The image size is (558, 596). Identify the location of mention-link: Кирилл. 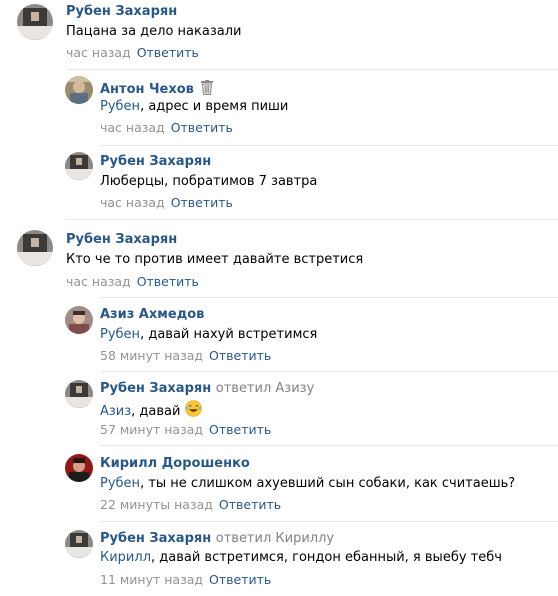
(125, 557).